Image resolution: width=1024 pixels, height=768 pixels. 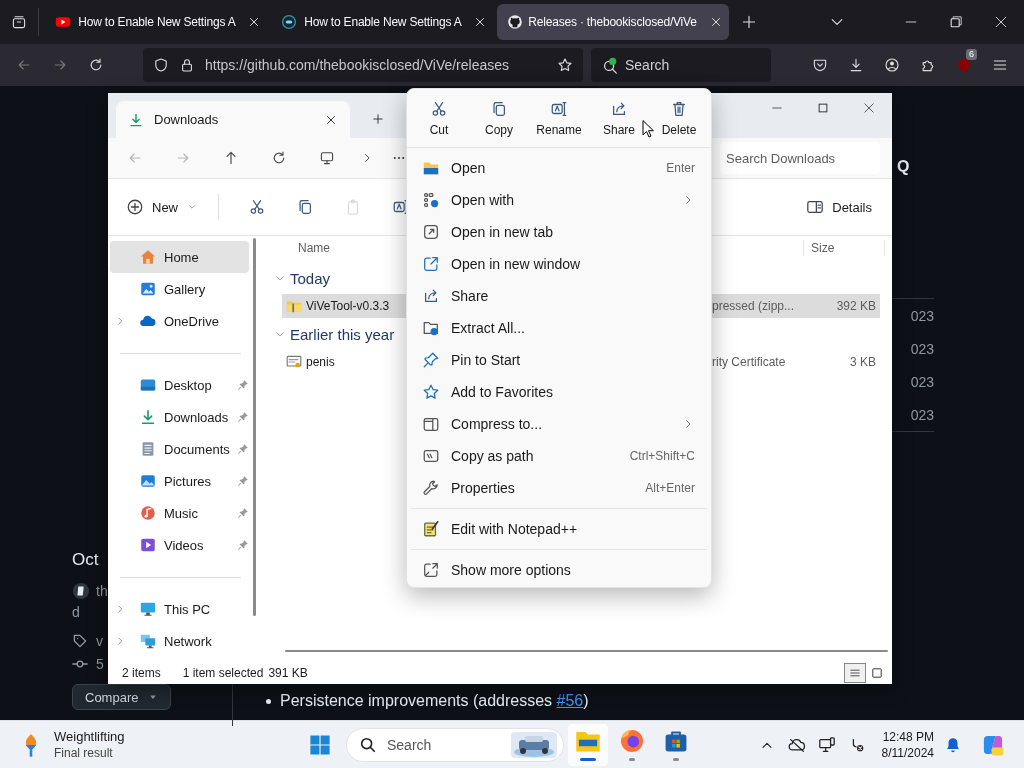 I want to click on file-name: ViVeTool-v0.3.3, so click(x=348, y=306).